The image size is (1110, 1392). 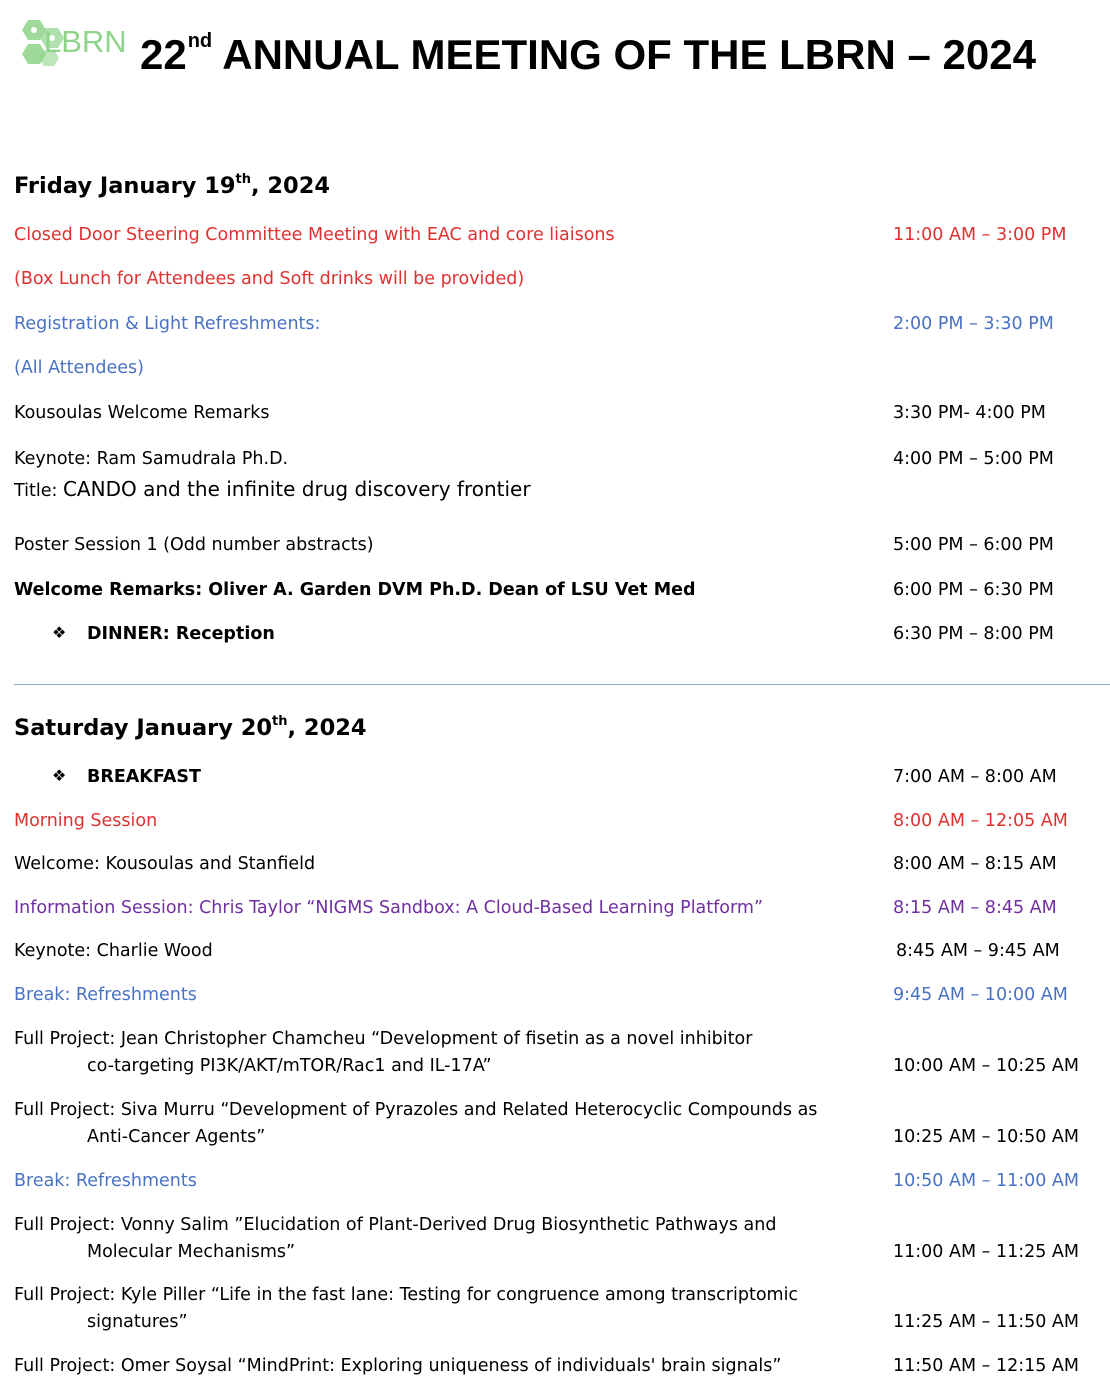 What do you see at coordinates (79, 368) in the screenshot?
I see `schedule-note: (All Attendees)` at bounding box center [79, 368].